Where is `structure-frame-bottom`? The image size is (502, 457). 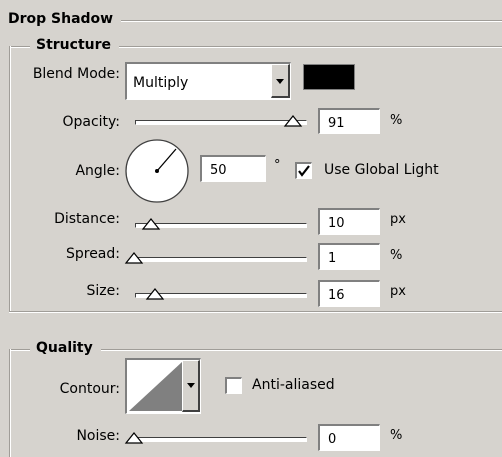
structure-frame-bottom is located at coordinates (255, 312).